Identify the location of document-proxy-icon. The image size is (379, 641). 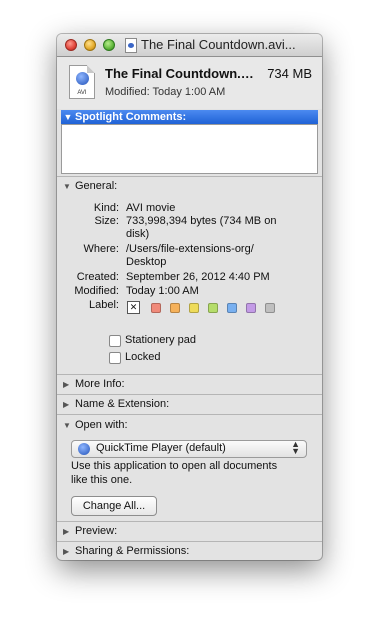
(131, 45).